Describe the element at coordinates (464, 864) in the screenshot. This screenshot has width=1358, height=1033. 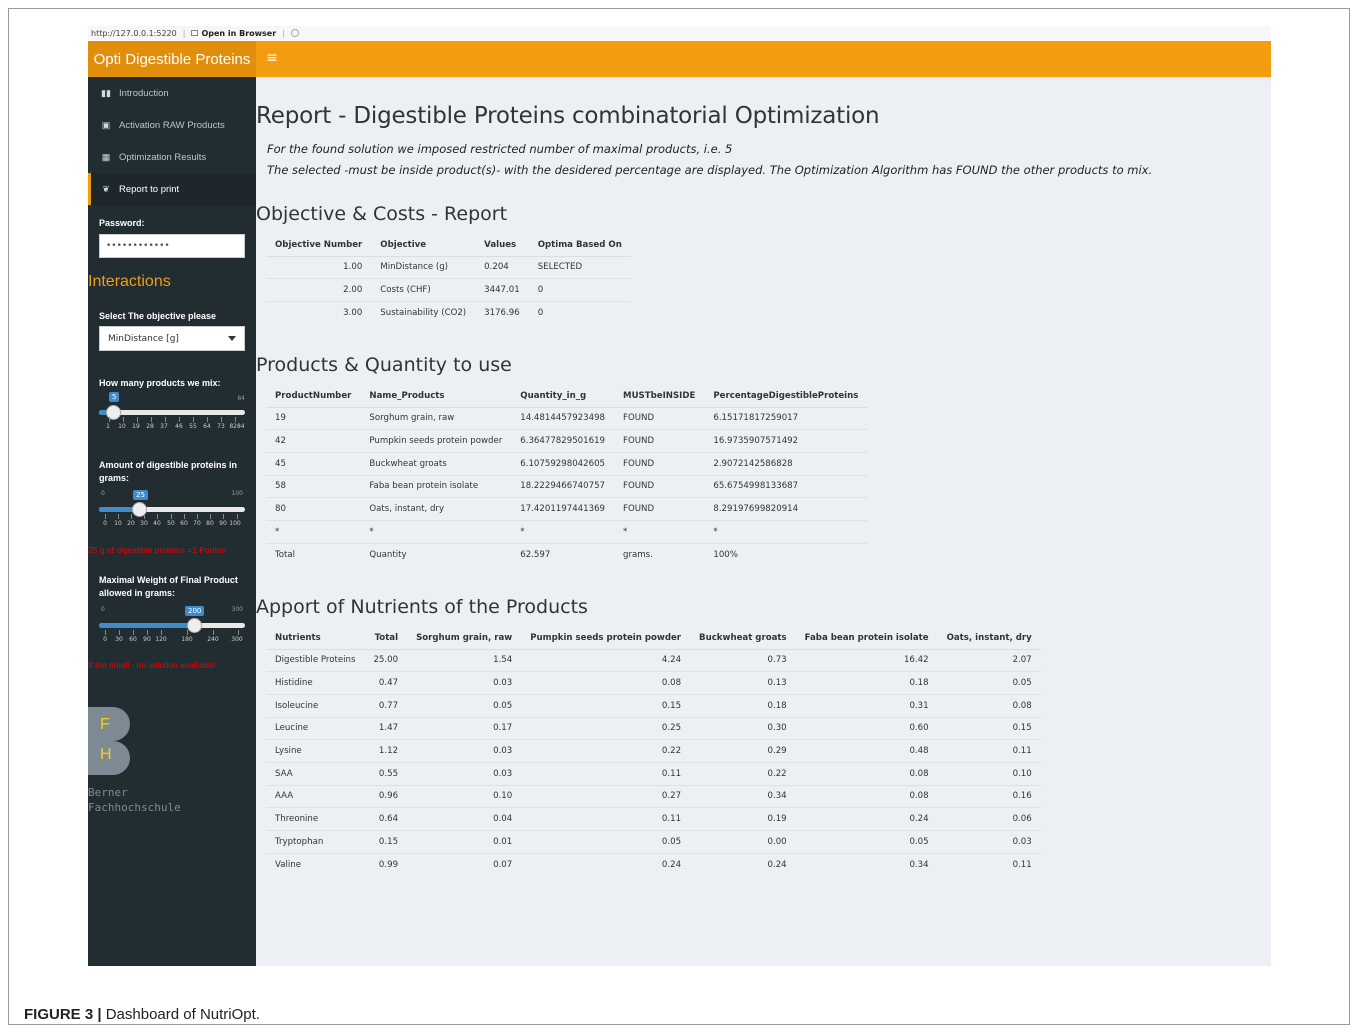
I see `nutrient-value: 0.07` at that location.